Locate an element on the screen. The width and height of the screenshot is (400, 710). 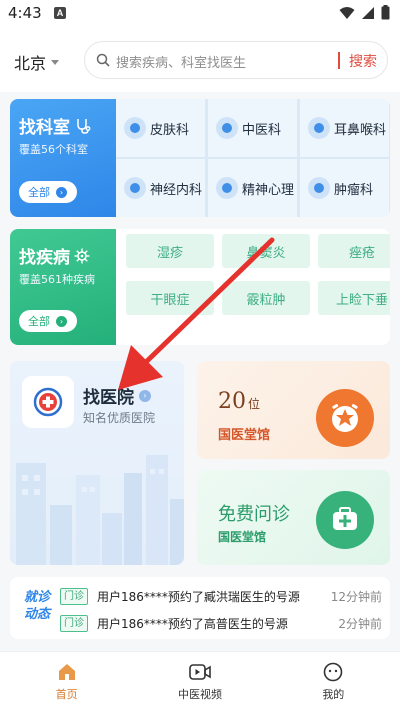
activity-row: 门诊 用户186****预约了高普医生的号源 2分钟前 is located at coordinates (221, 623).